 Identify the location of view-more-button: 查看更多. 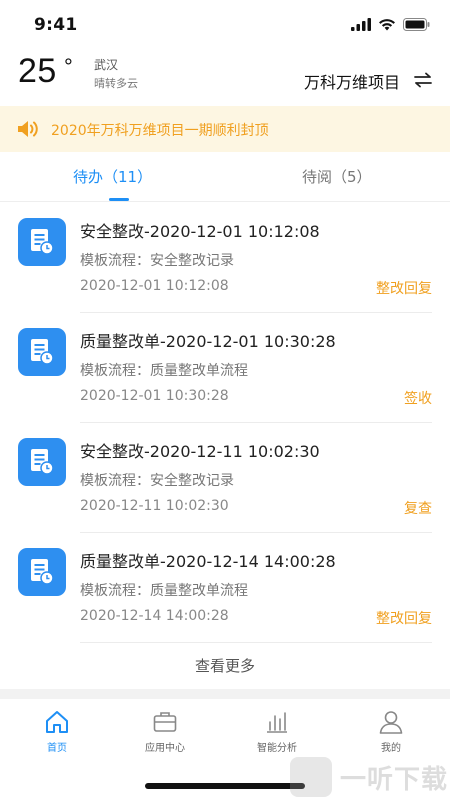
(225, 666).